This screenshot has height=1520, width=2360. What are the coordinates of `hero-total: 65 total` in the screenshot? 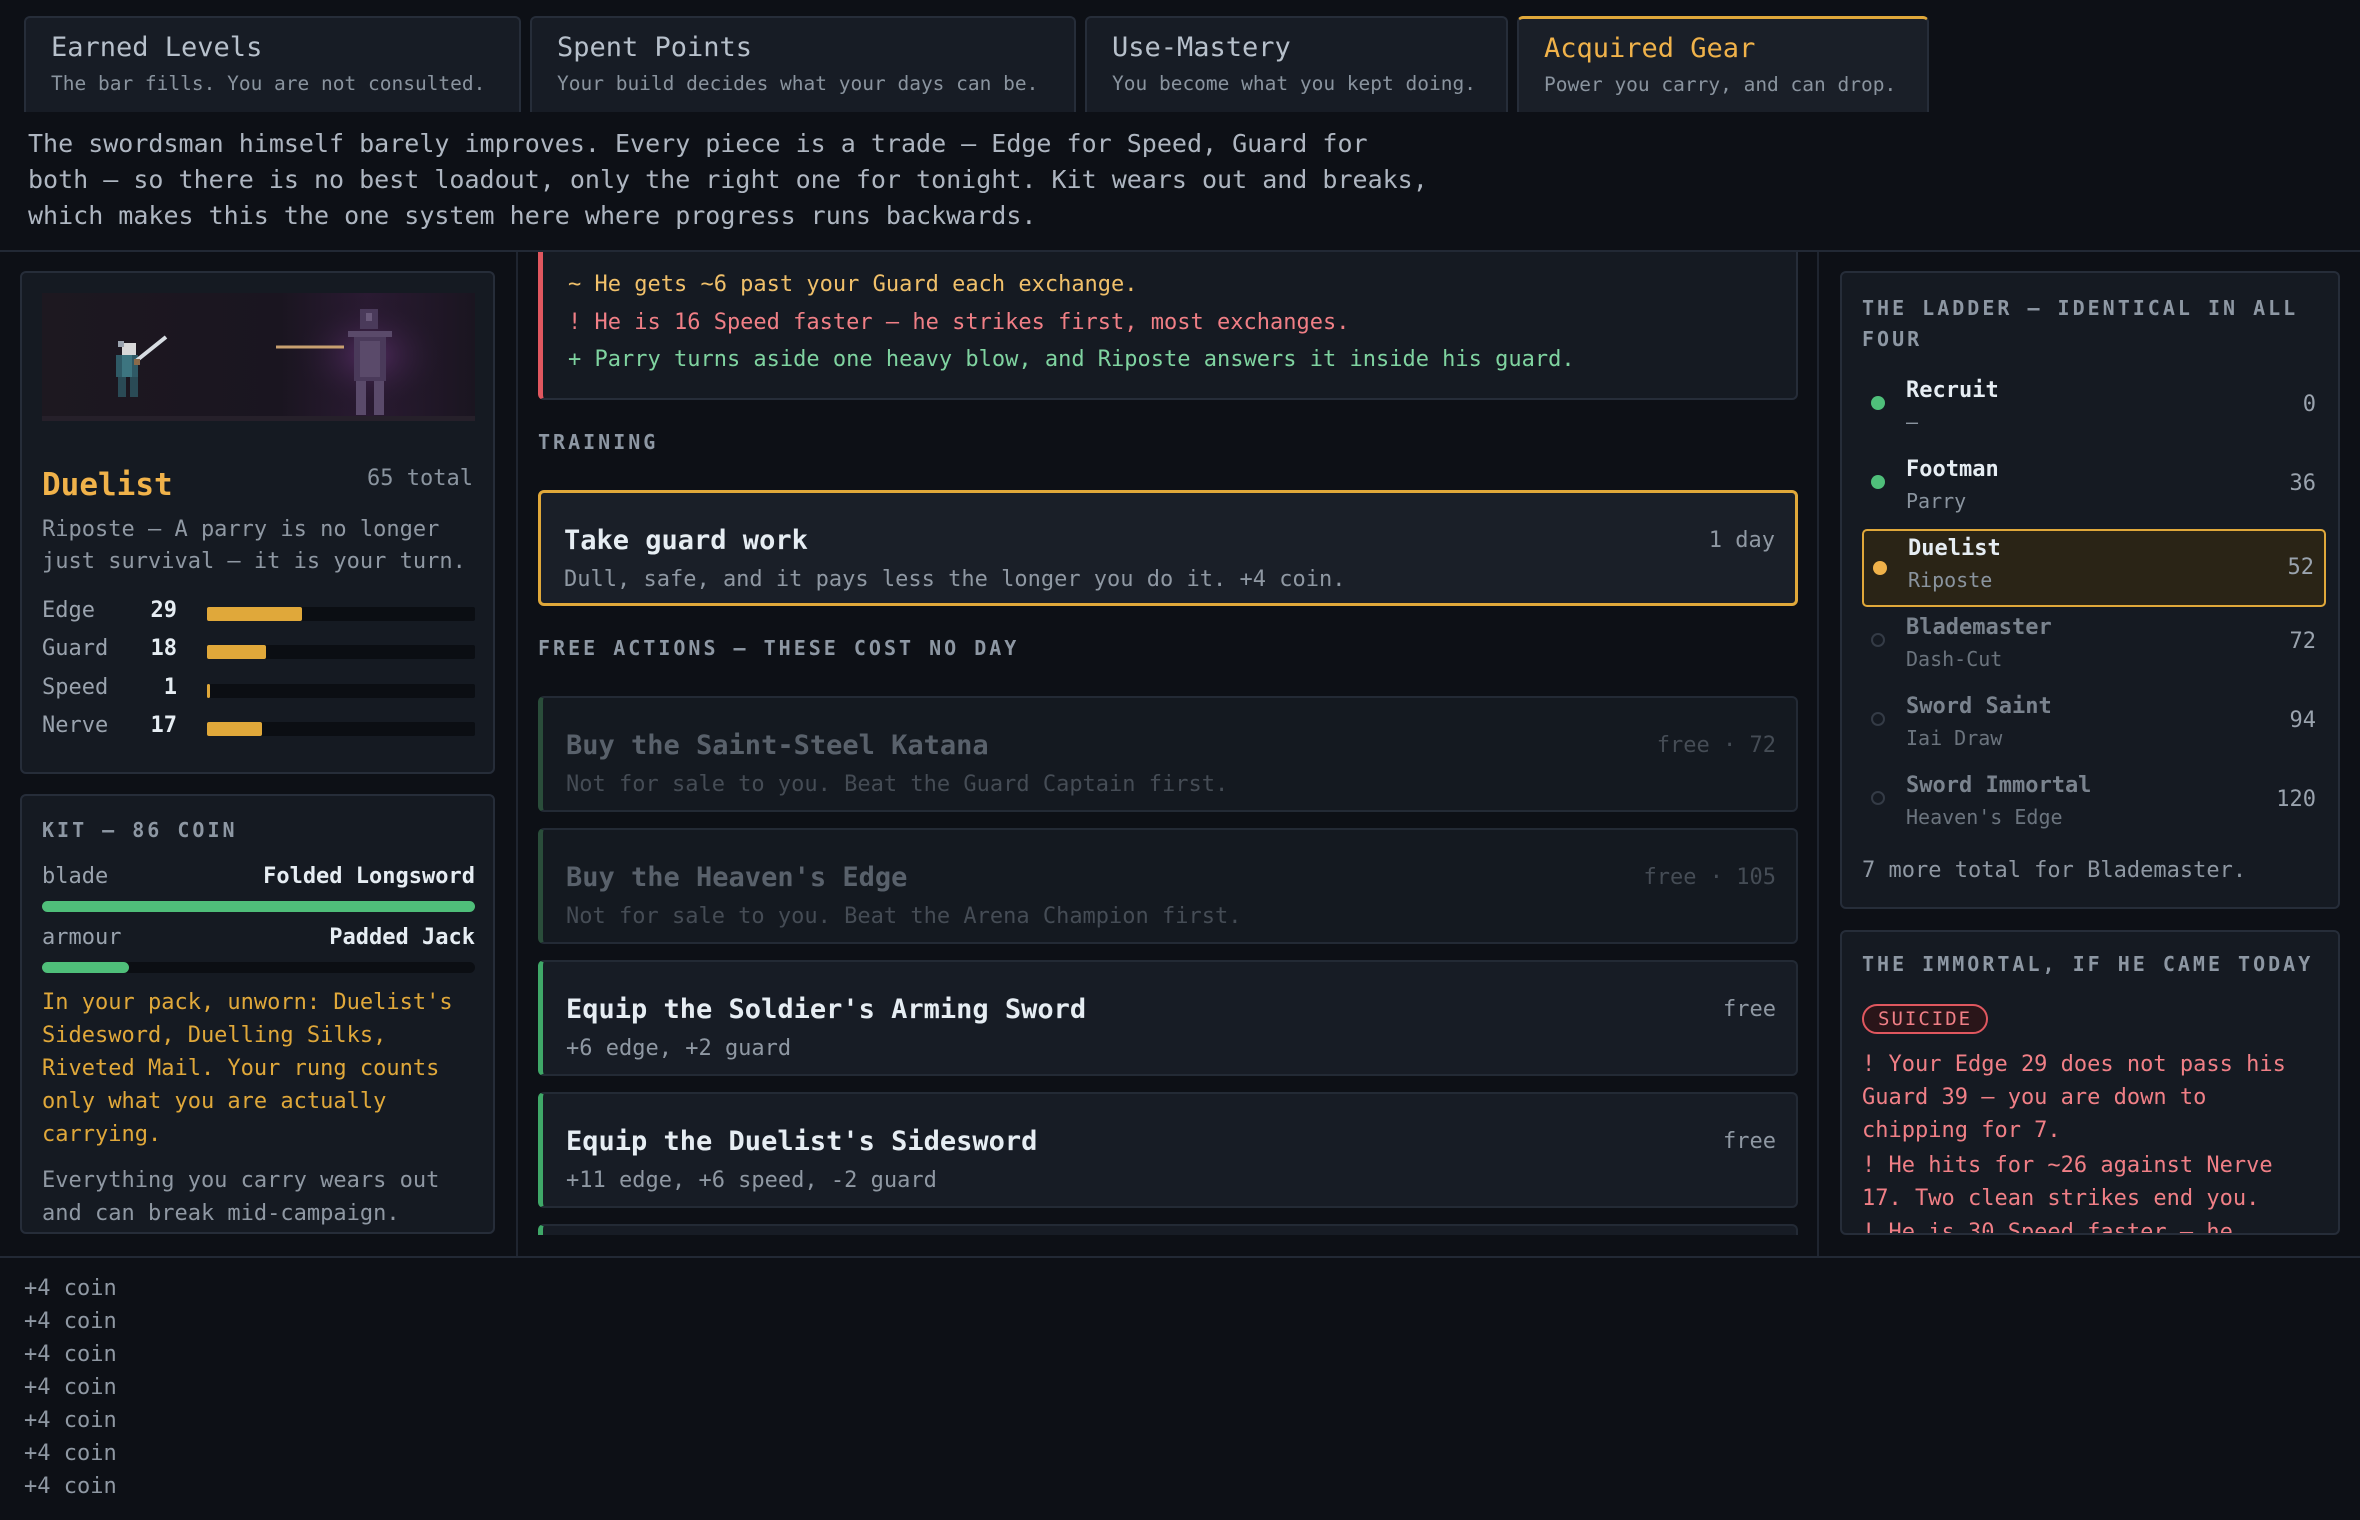 It's located at (420, 478).